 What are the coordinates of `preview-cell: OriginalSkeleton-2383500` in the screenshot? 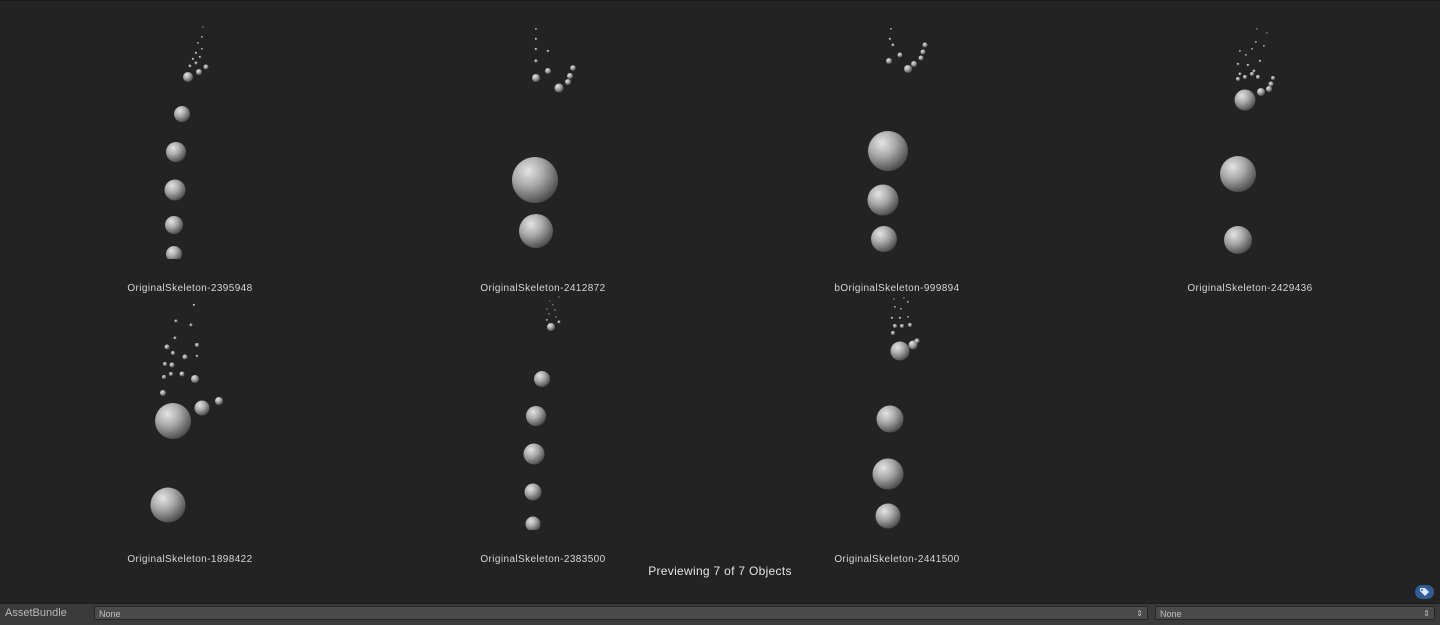 It's located at (543, 422).